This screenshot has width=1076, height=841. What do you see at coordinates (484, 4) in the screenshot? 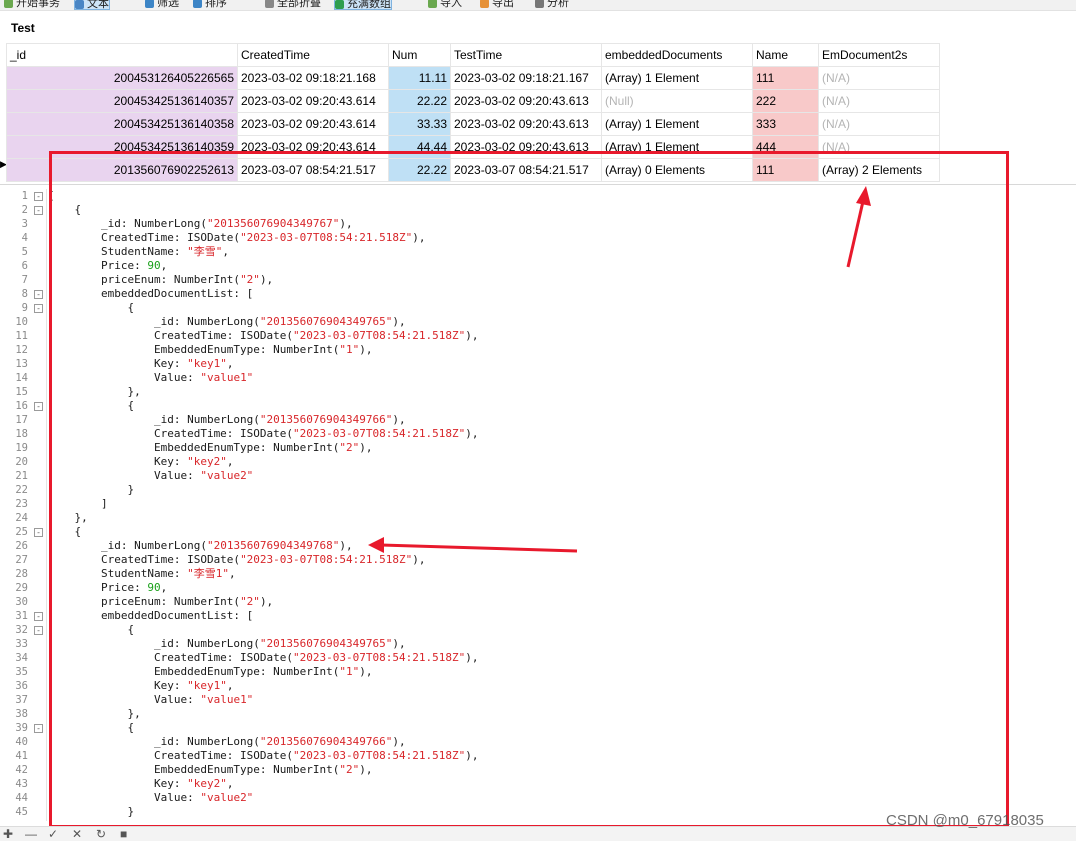
I see `export-icon` at bounding box center [484, 4].